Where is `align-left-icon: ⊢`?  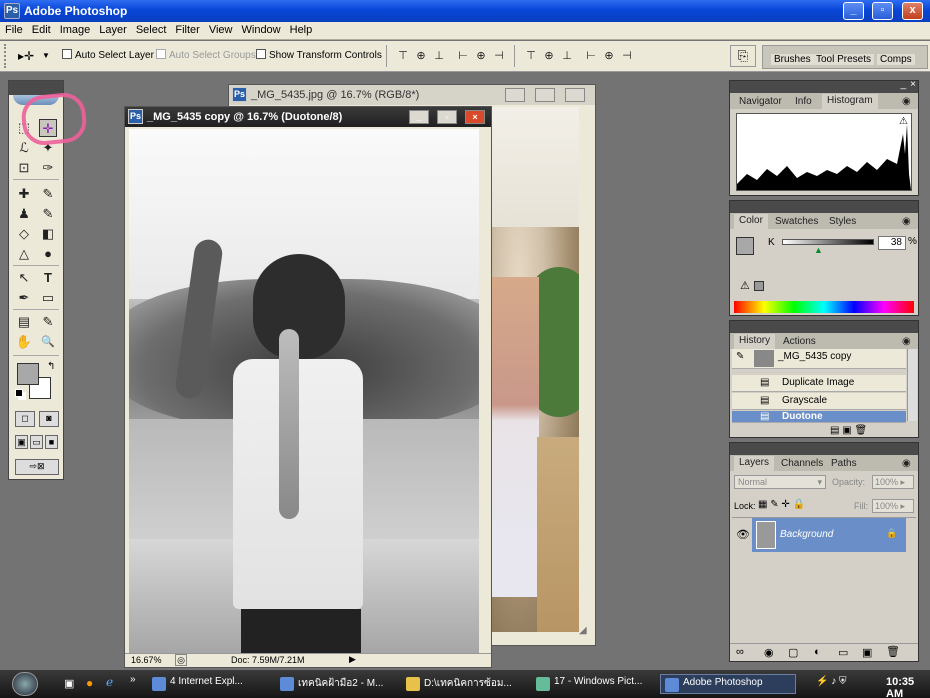 align-left-icon: ⊢ is located at coordinates (463, 56).